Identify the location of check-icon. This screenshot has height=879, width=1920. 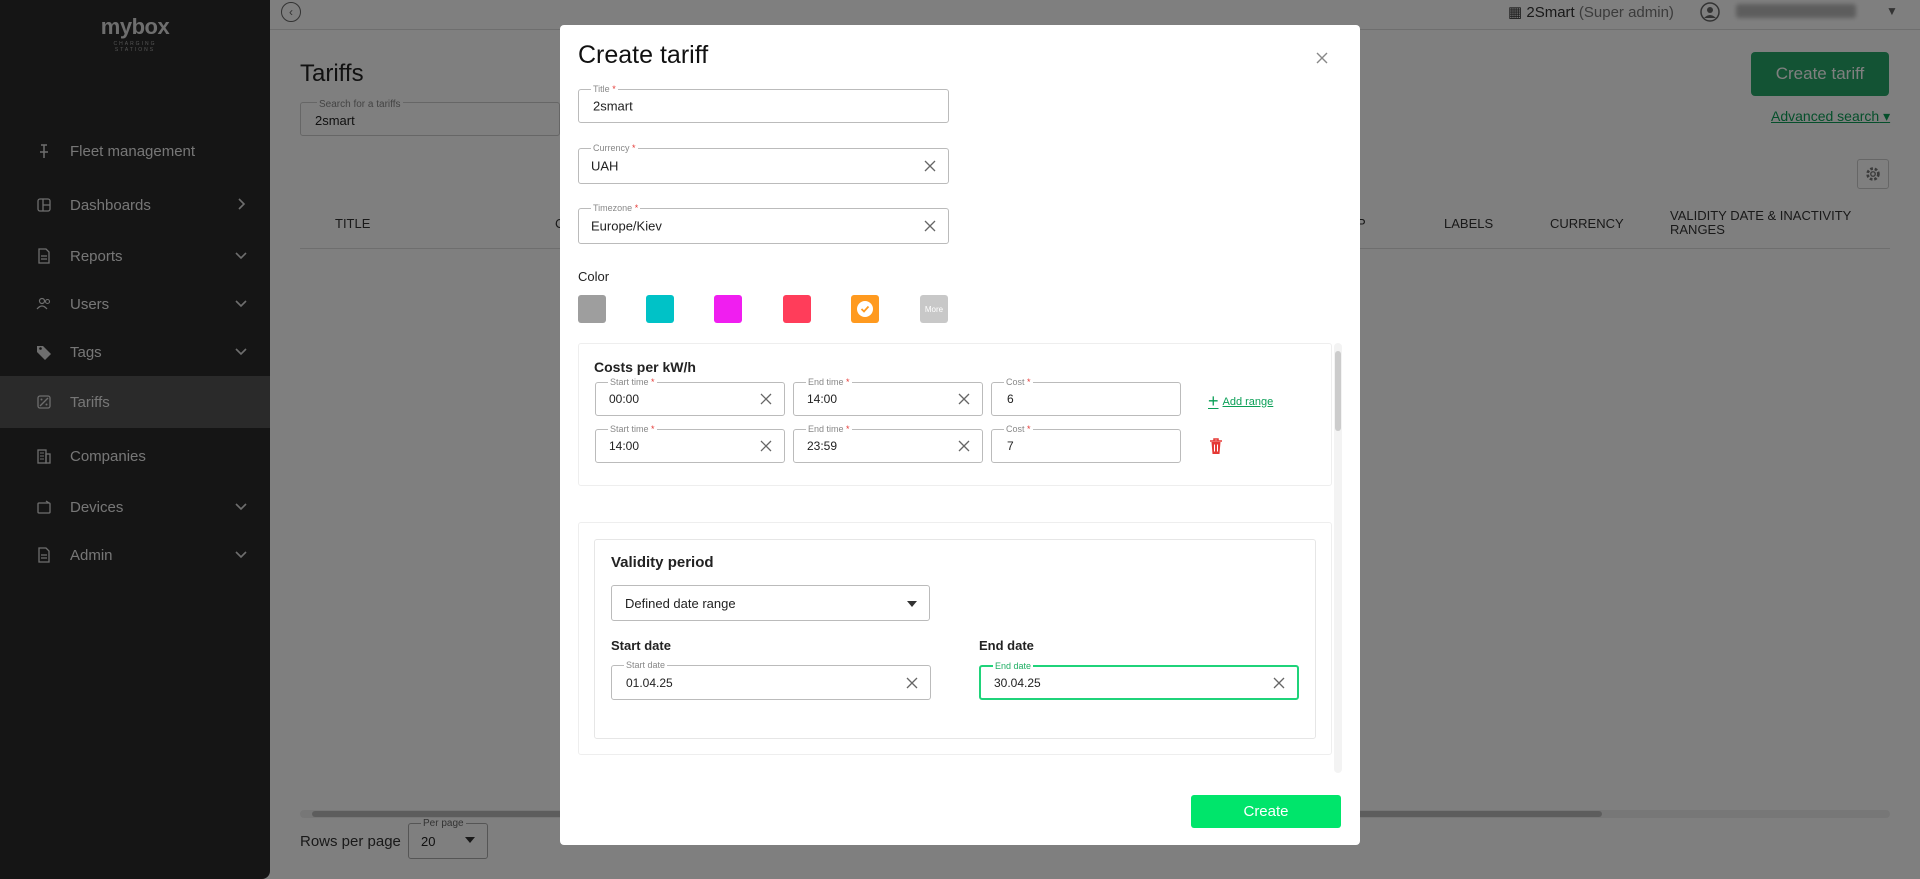
(865, 309).